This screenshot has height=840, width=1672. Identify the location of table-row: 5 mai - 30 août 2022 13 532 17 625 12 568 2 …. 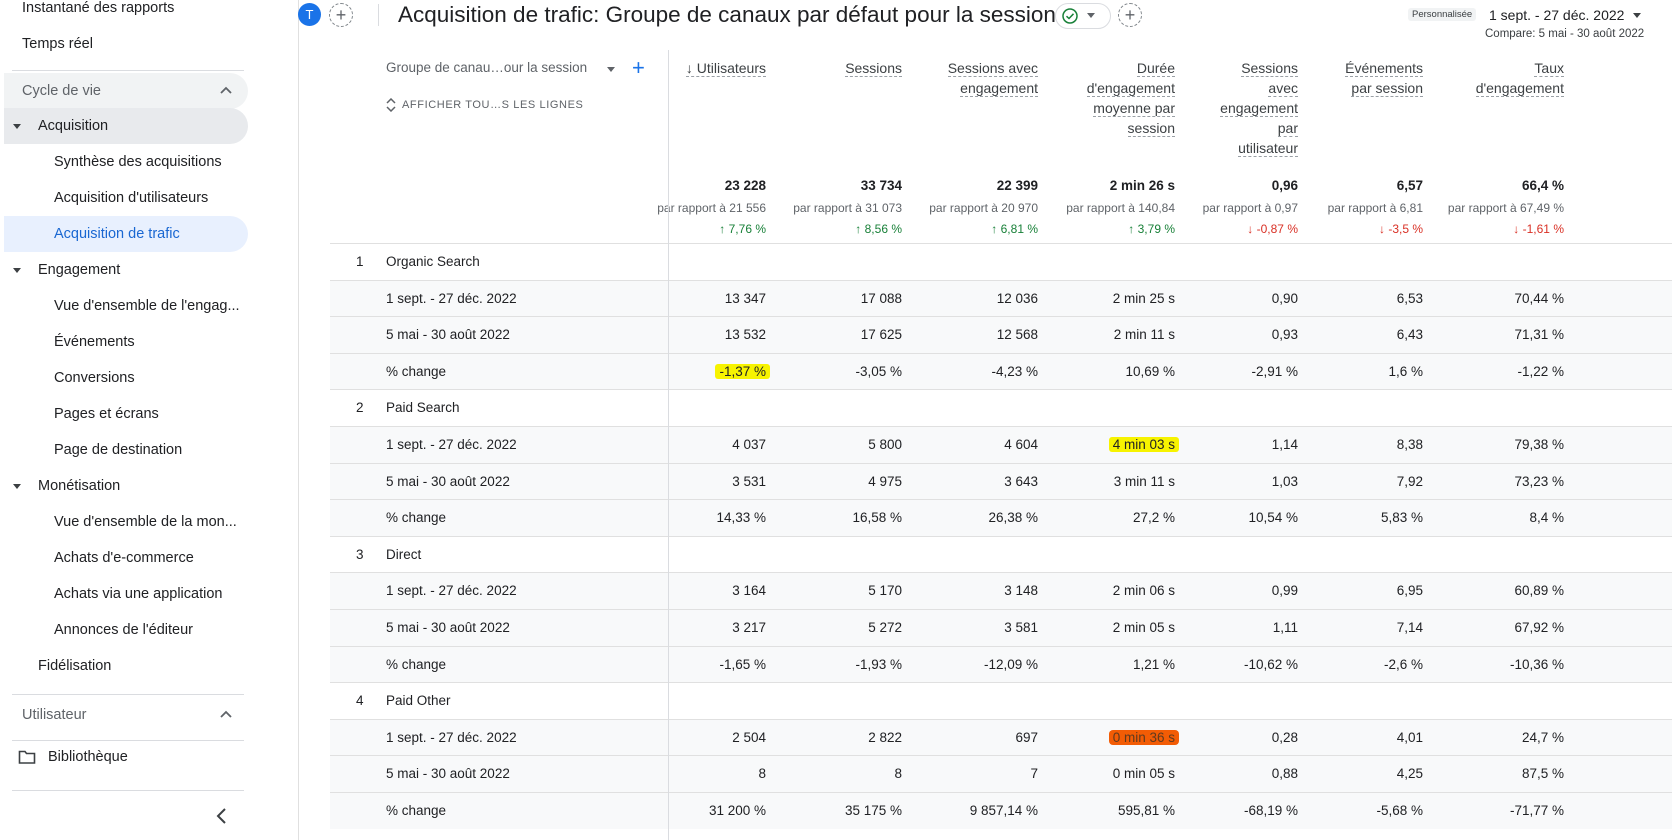
(1001, 335).